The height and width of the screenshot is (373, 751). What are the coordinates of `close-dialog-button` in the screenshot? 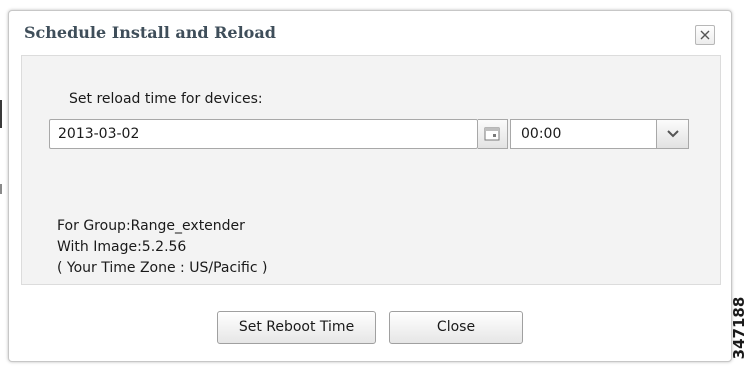 It's located at (705, 35).